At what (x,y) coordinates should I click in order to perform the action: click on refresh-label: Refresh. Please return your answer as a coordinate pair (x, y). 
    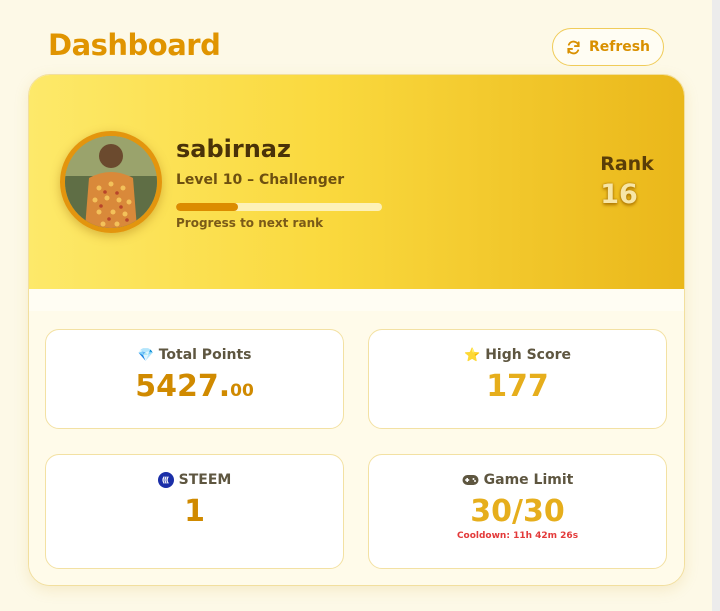
    Looking at the image, I should click on (619, 47).